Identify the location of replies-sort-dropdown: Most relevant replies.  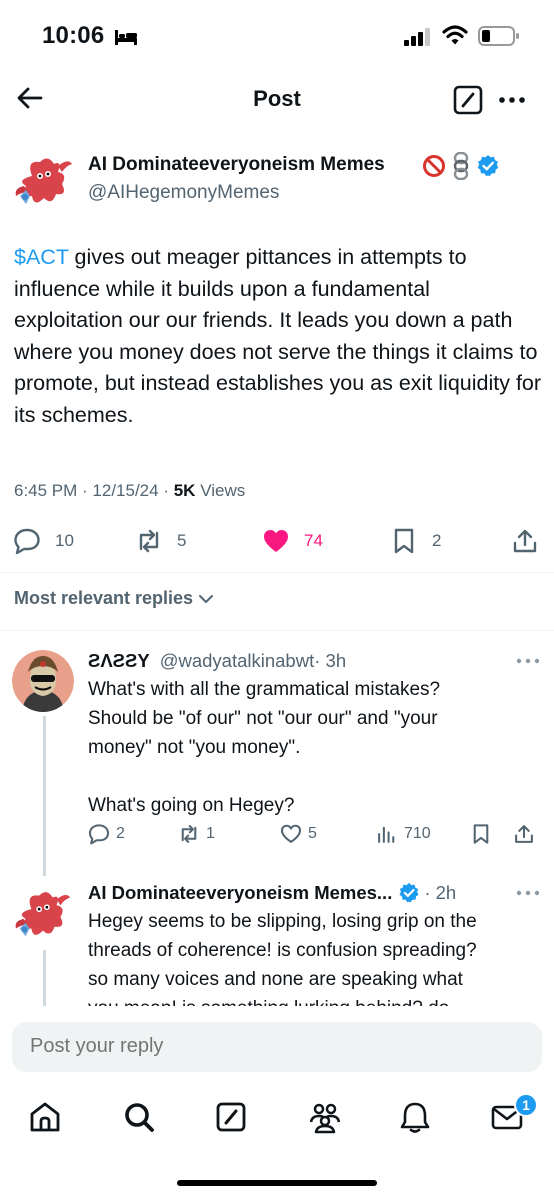
(114, 598).